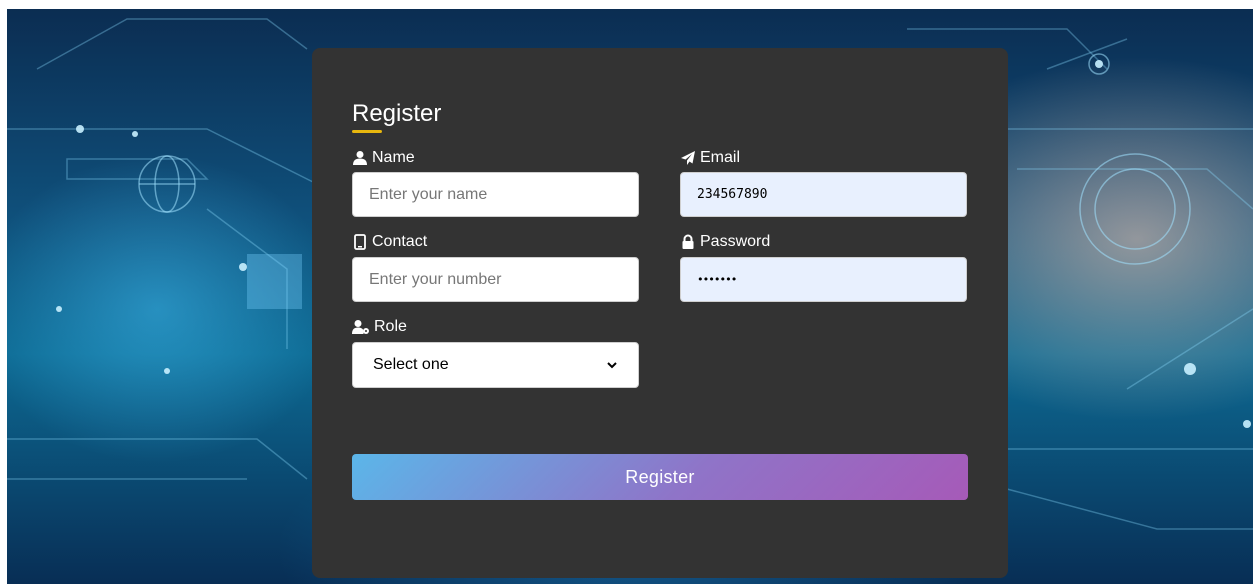 This screenshot has height=584, width=1253. I want to click on email-input, so click(823, 194).